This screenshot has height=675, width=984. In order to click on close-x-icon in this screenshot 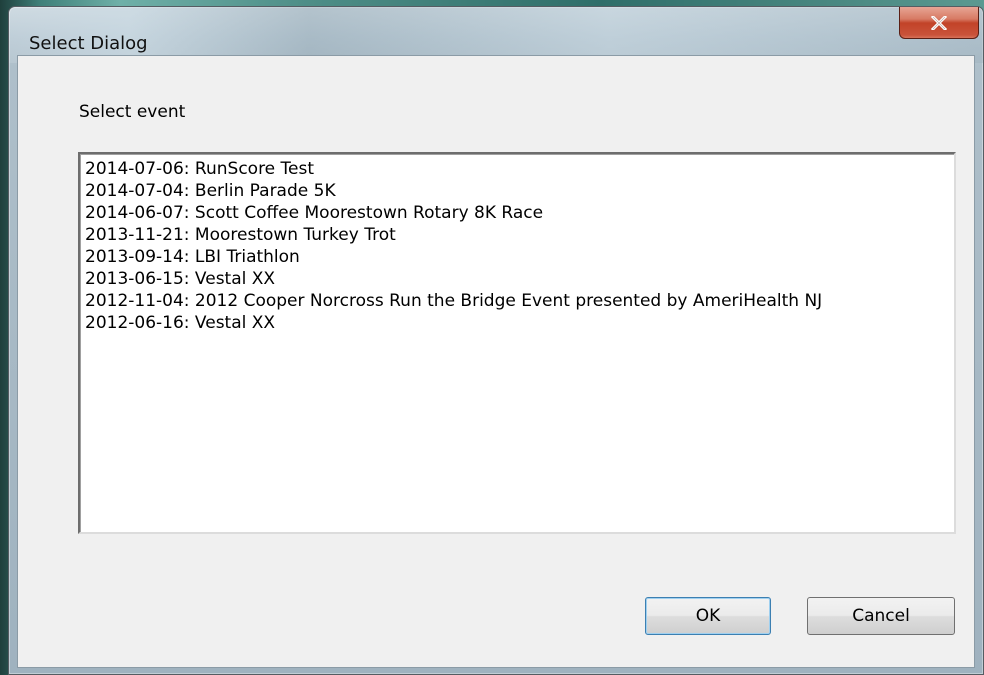, I will do `click(939, 22)`.